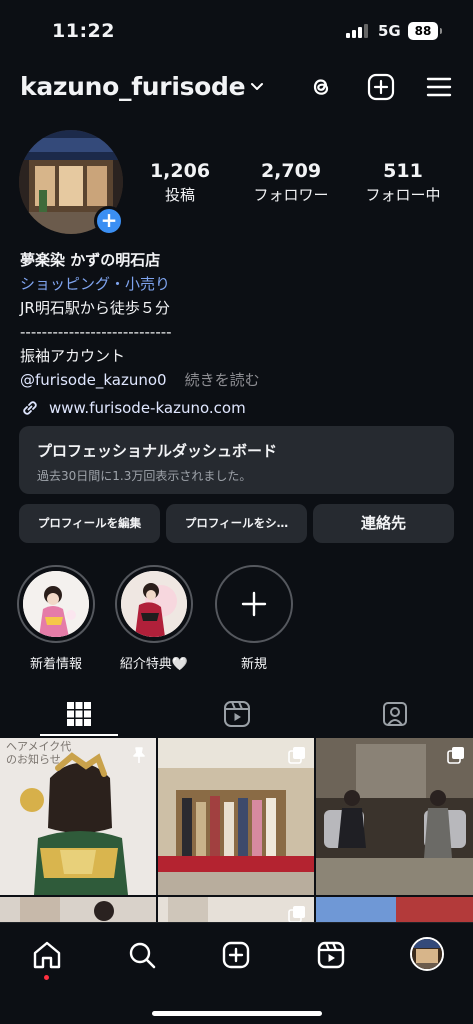 The height and width of the screenshot is (1024, 473). Describe the element at coordinates (78, 816) in the screenshot. I see `post-thumbnail: ヘアメイク代 のお知らせ` at that location.